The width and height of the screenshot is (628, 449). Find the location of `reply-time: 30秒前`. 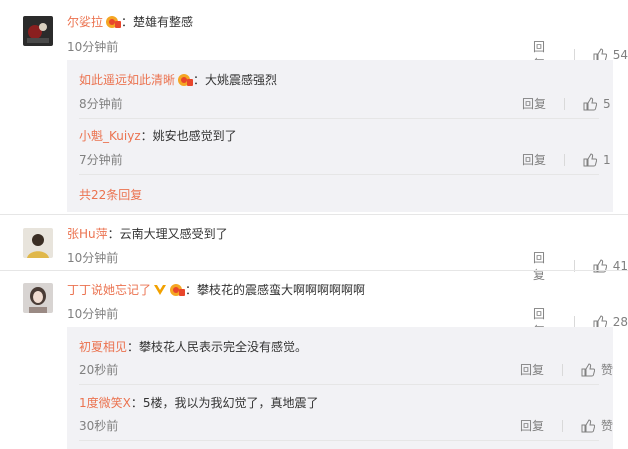

reply-time: 30秒前 is located at coordinates (99, 426).